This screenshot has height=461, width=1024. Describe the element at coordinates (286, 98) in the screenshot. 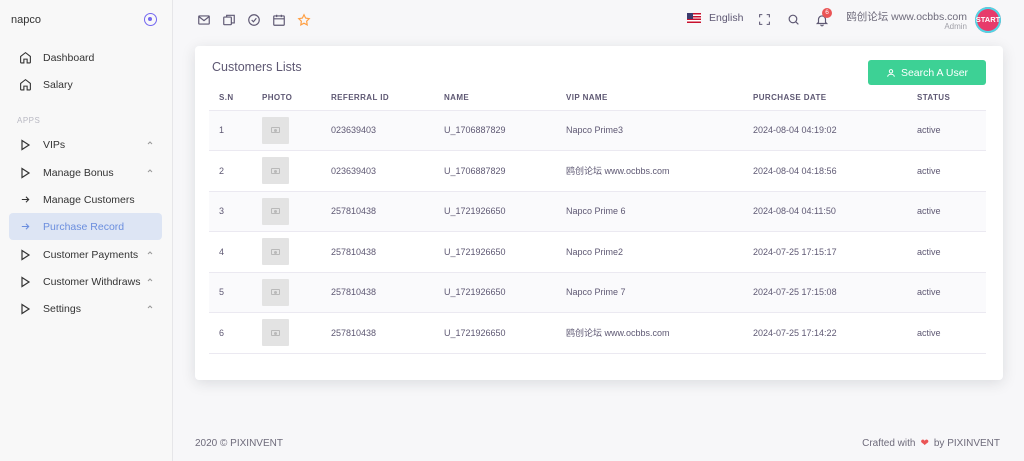

I see `column-header-photo: PHOTO` at that location.